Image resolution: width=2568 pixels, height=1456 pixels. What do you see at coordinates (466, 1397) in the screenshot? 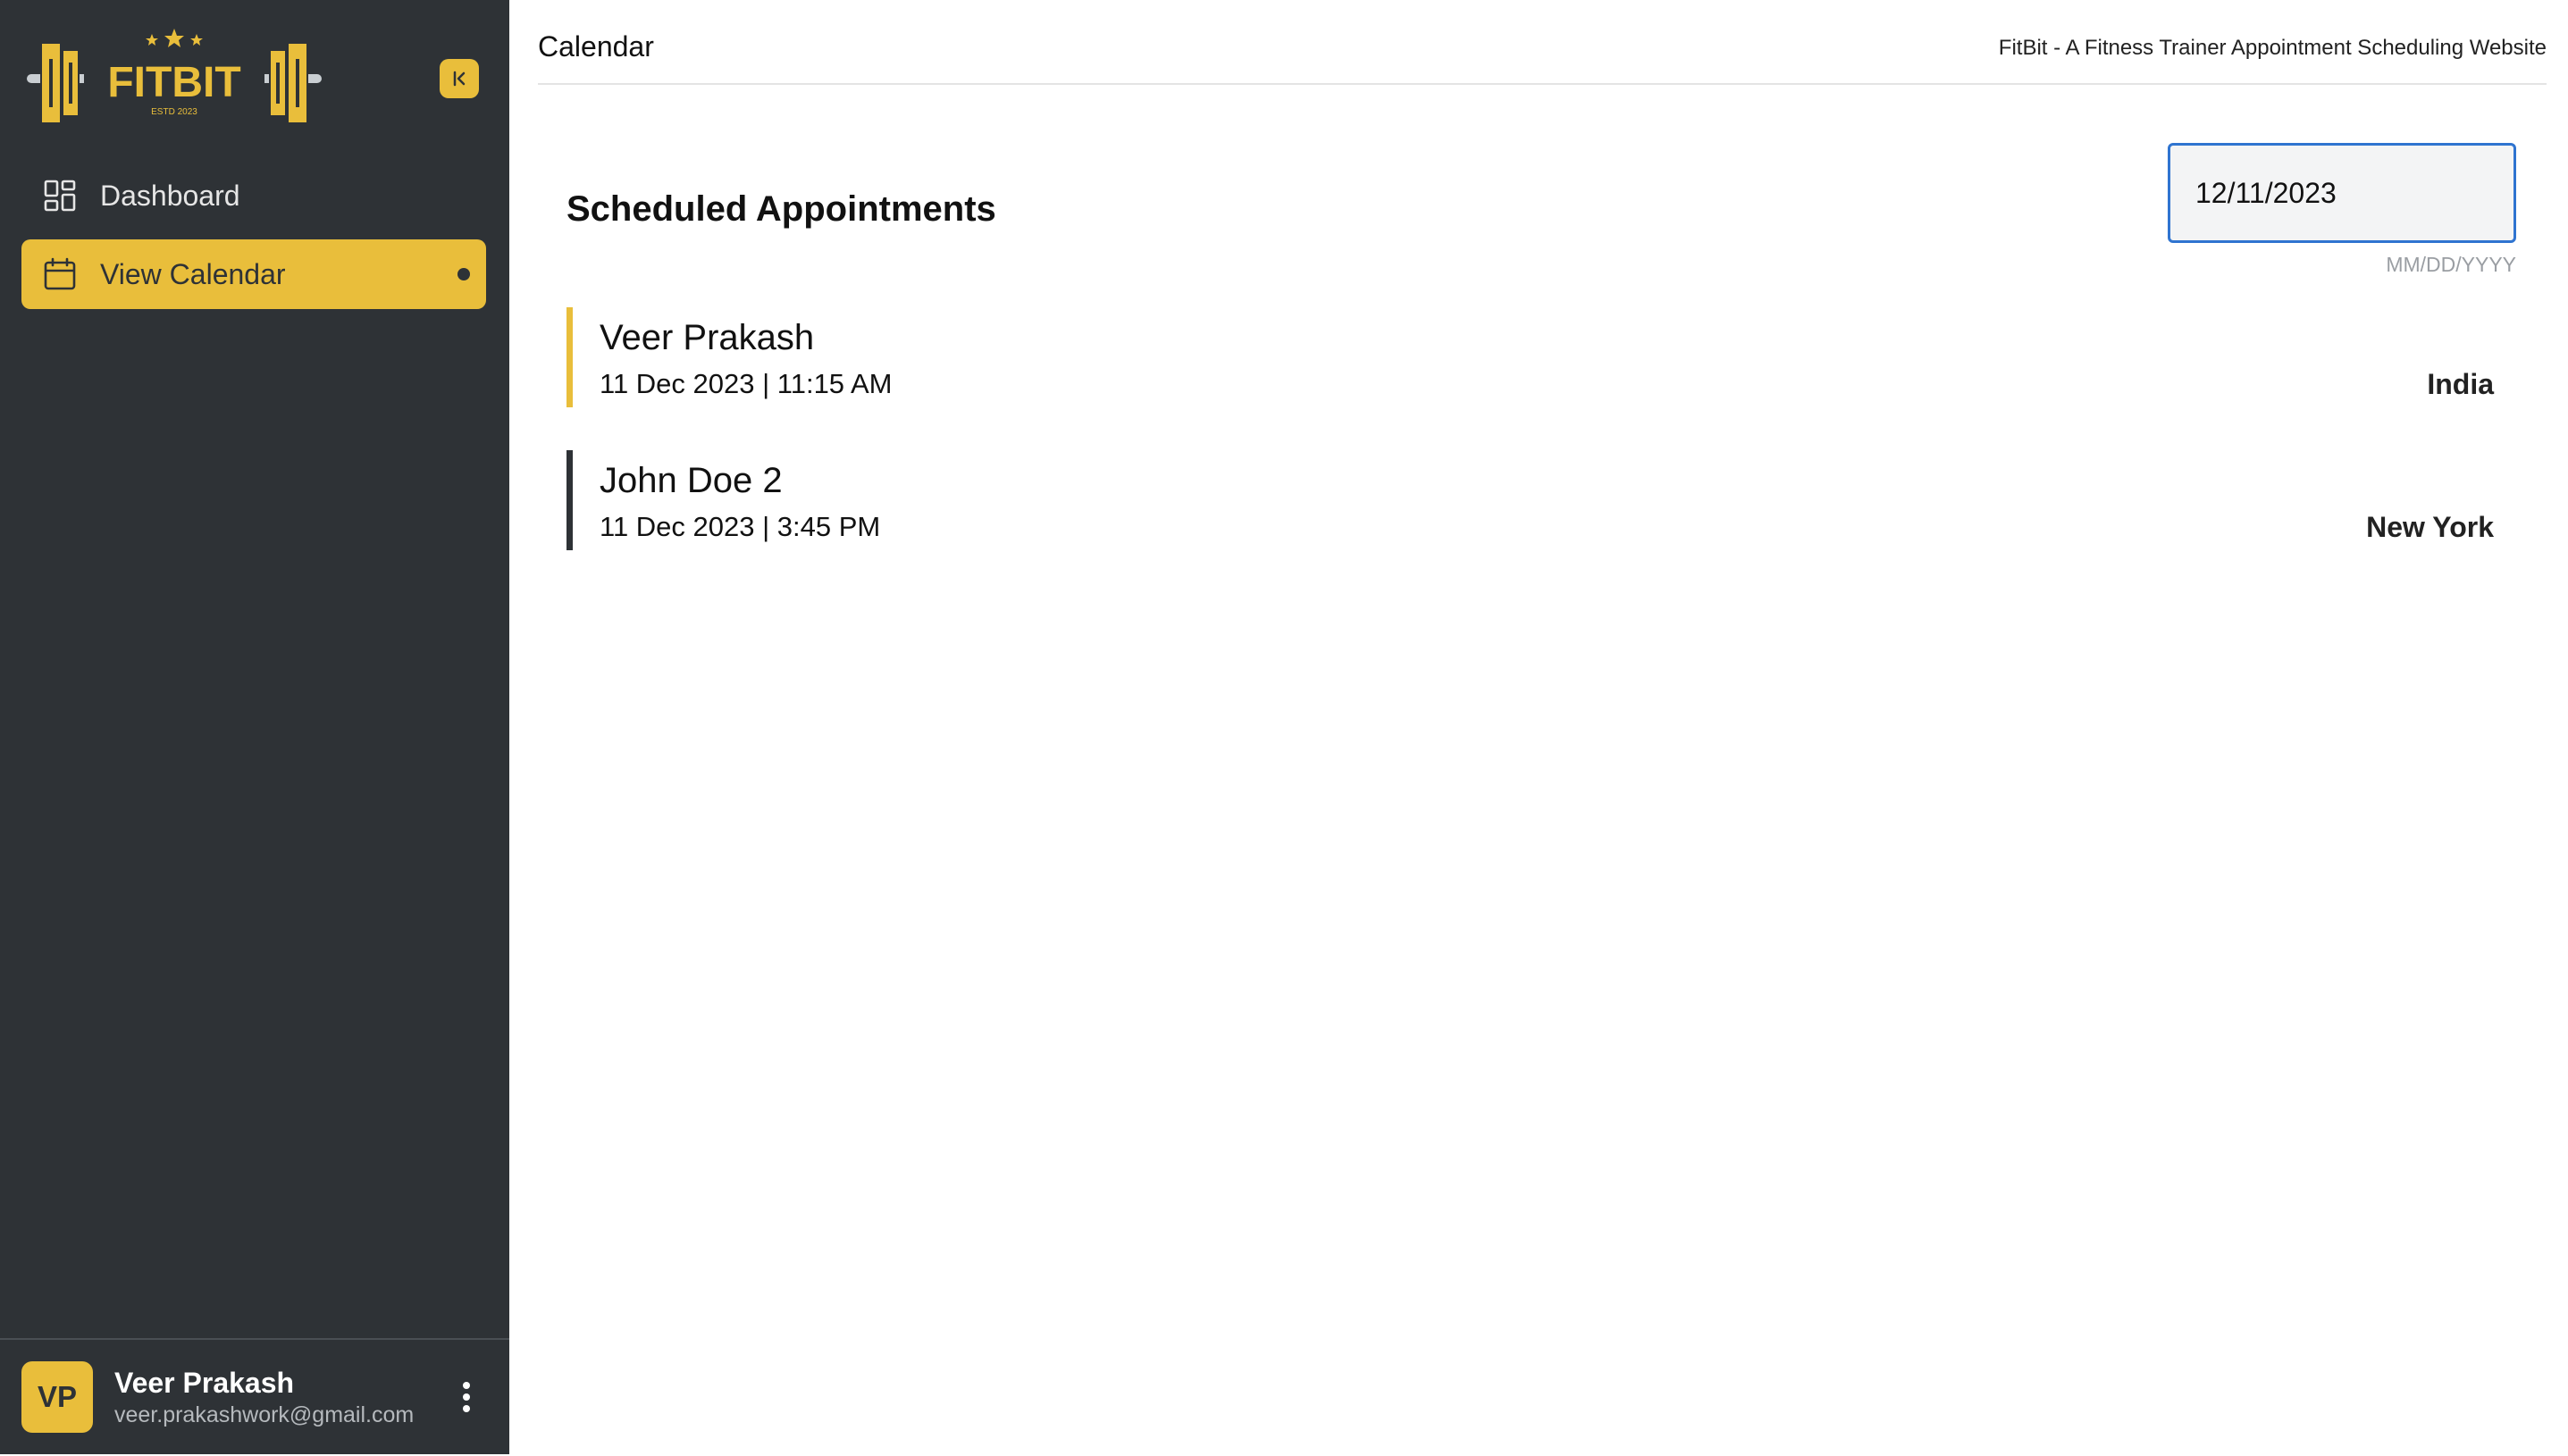
I see `more-vertical-icon` at bounding box center [466, 1397].